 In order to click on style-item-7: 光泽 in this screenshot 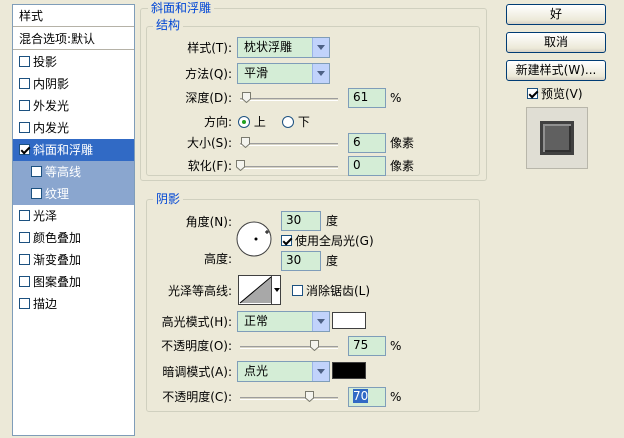, I will do `click(73, 216)`.